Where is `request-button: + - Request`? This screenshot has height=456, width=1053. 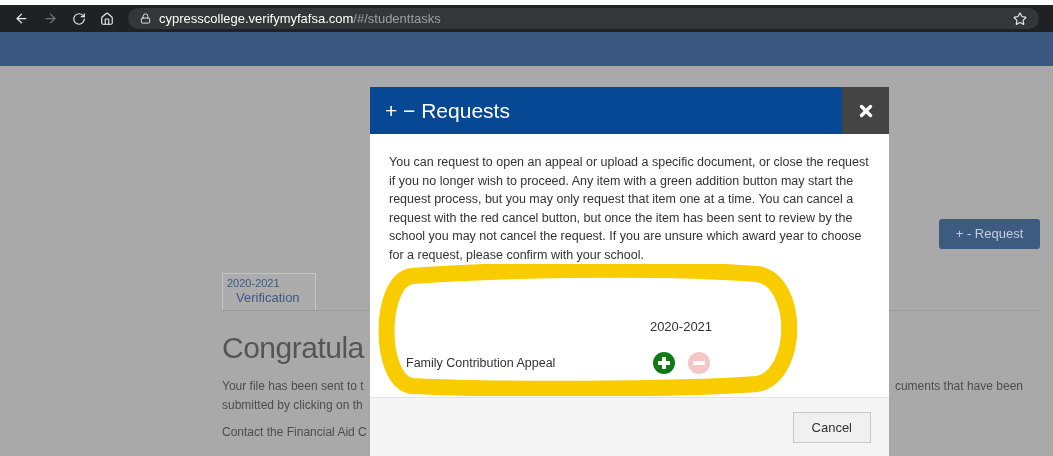 request-button: + - Request is located at coordinates (989, 234).